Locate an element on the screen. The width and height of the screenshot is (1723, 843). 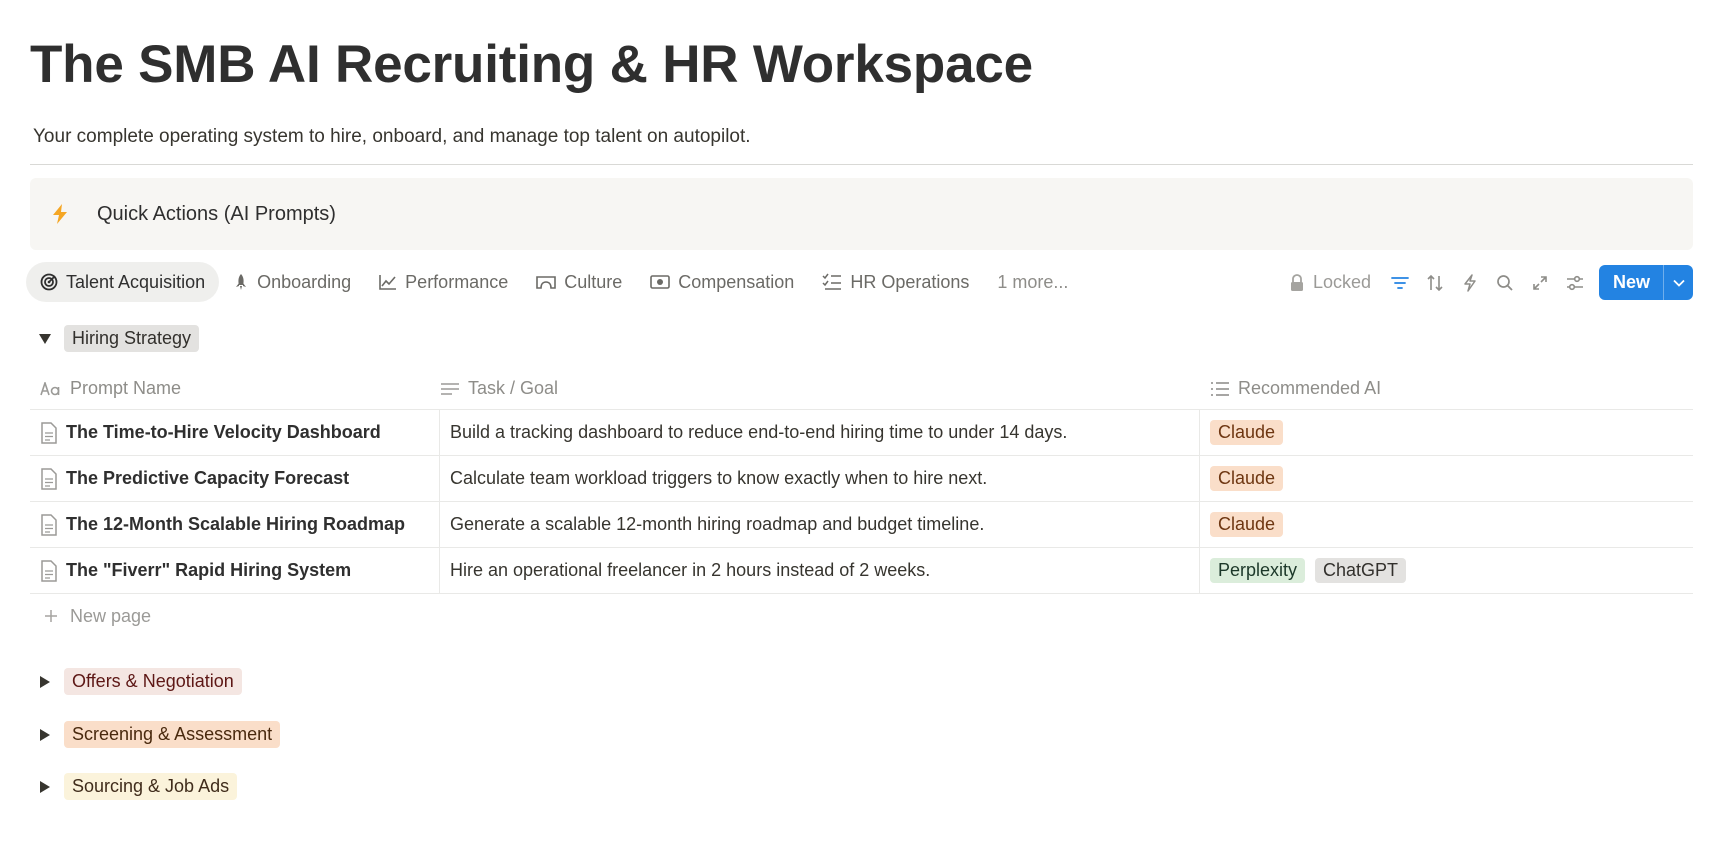
expand-button is located at coordinates (1540, 282).